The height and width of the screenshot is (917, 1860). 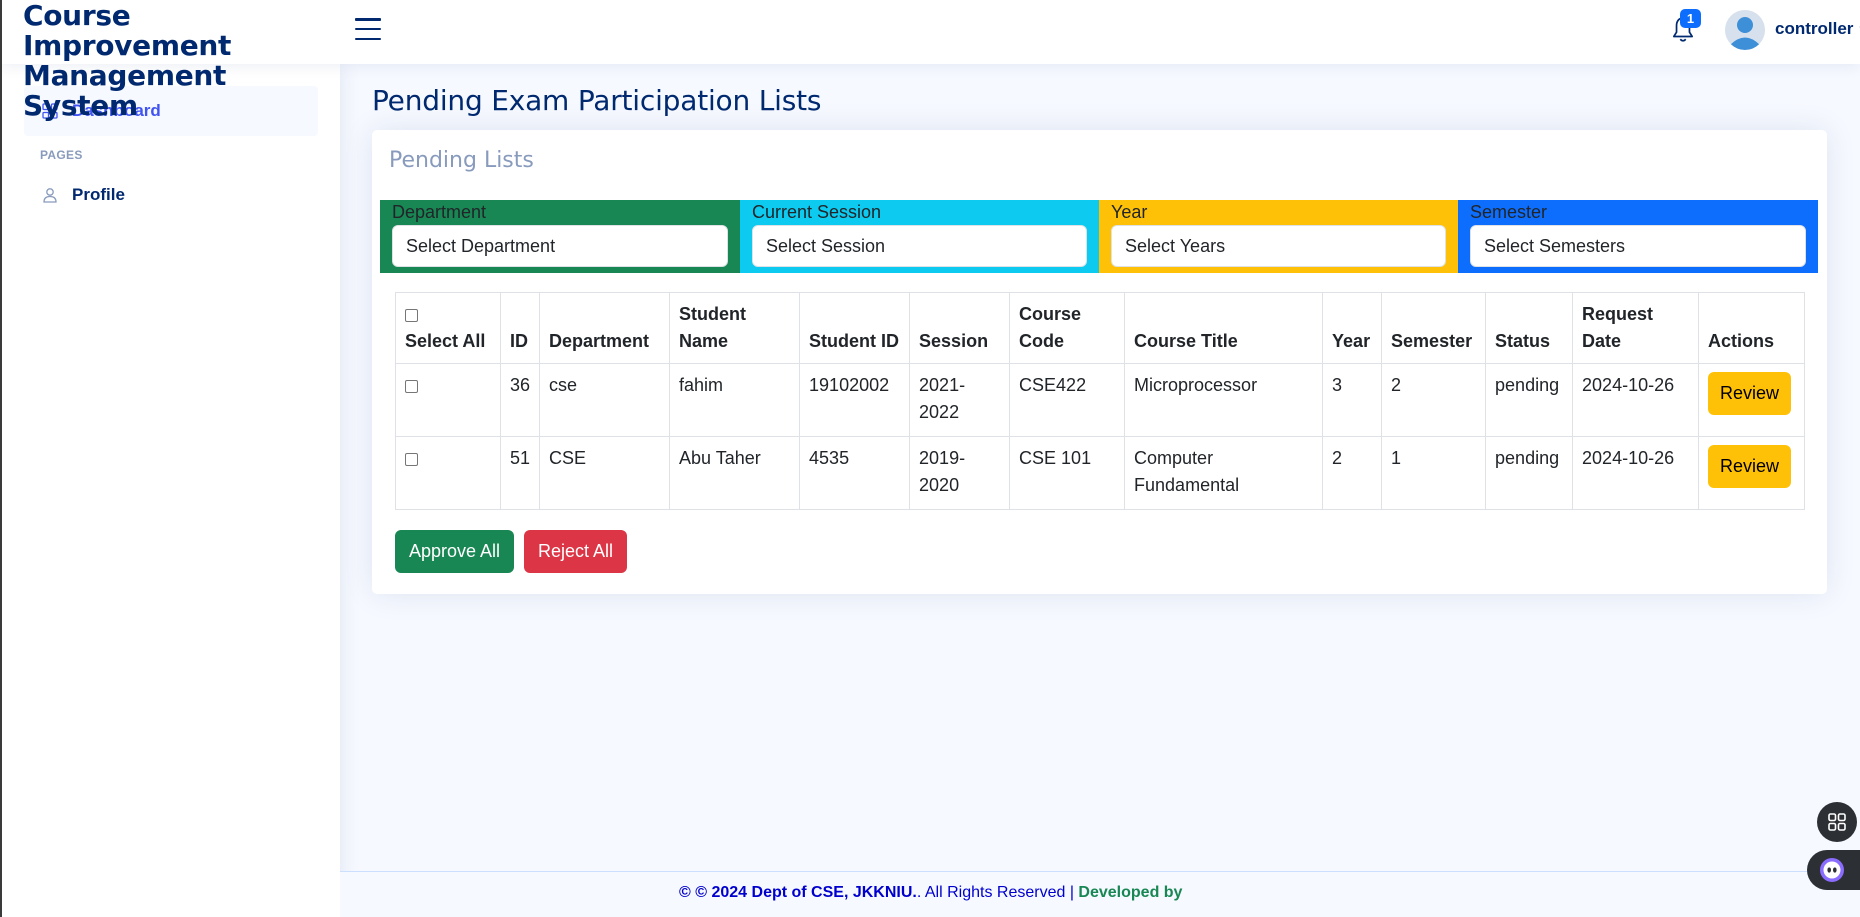 I want to click on cell-course-title: Microprocessor, so click(x=1224, y=400).